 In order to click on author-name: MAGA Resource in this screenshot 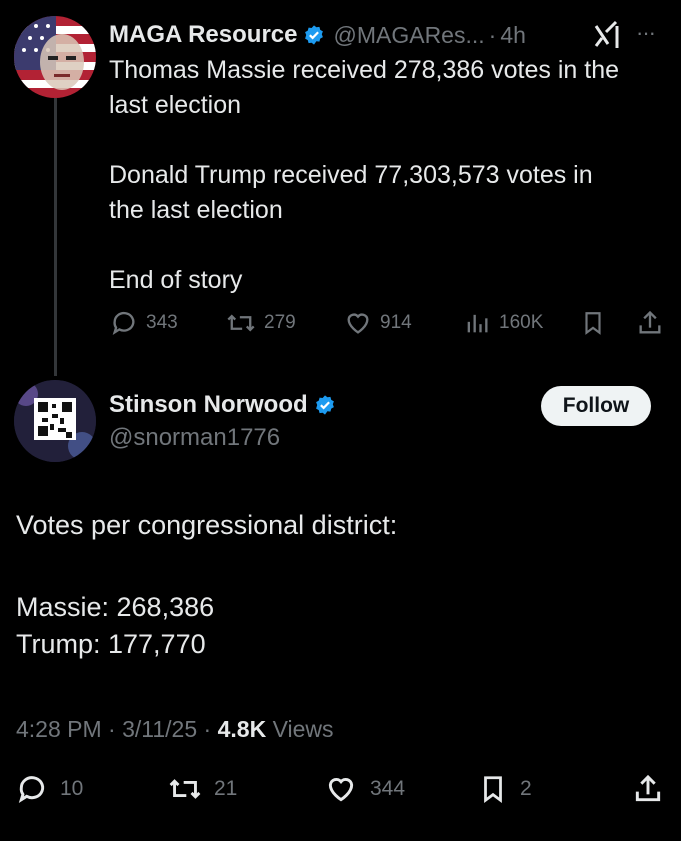, I will do `click(203, 35)`.